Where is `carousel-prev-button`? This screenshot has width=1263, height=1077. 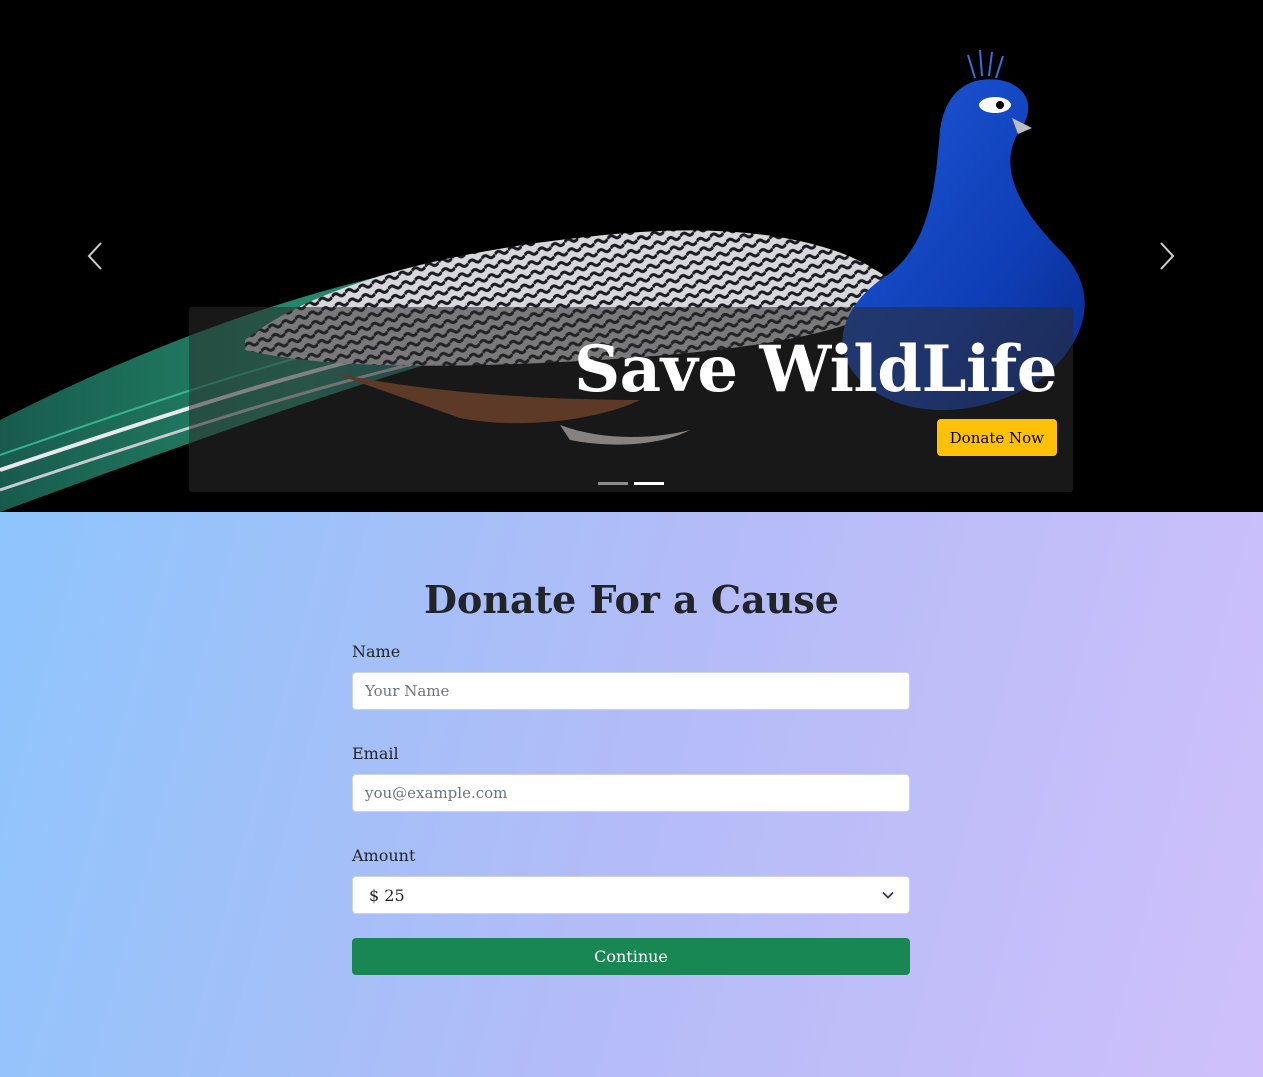 carousel-prev-button is located at coordinates (95, 256).